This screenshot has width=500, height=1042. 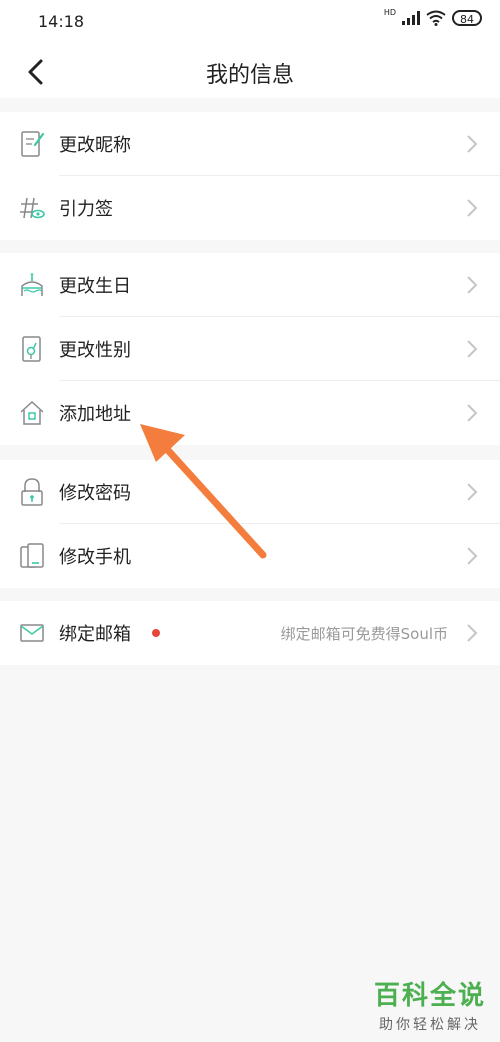 What do you see at coordinates (32, 208) in the screenshot?
I see `hashtag-icon` at bounding box center [32, 208].